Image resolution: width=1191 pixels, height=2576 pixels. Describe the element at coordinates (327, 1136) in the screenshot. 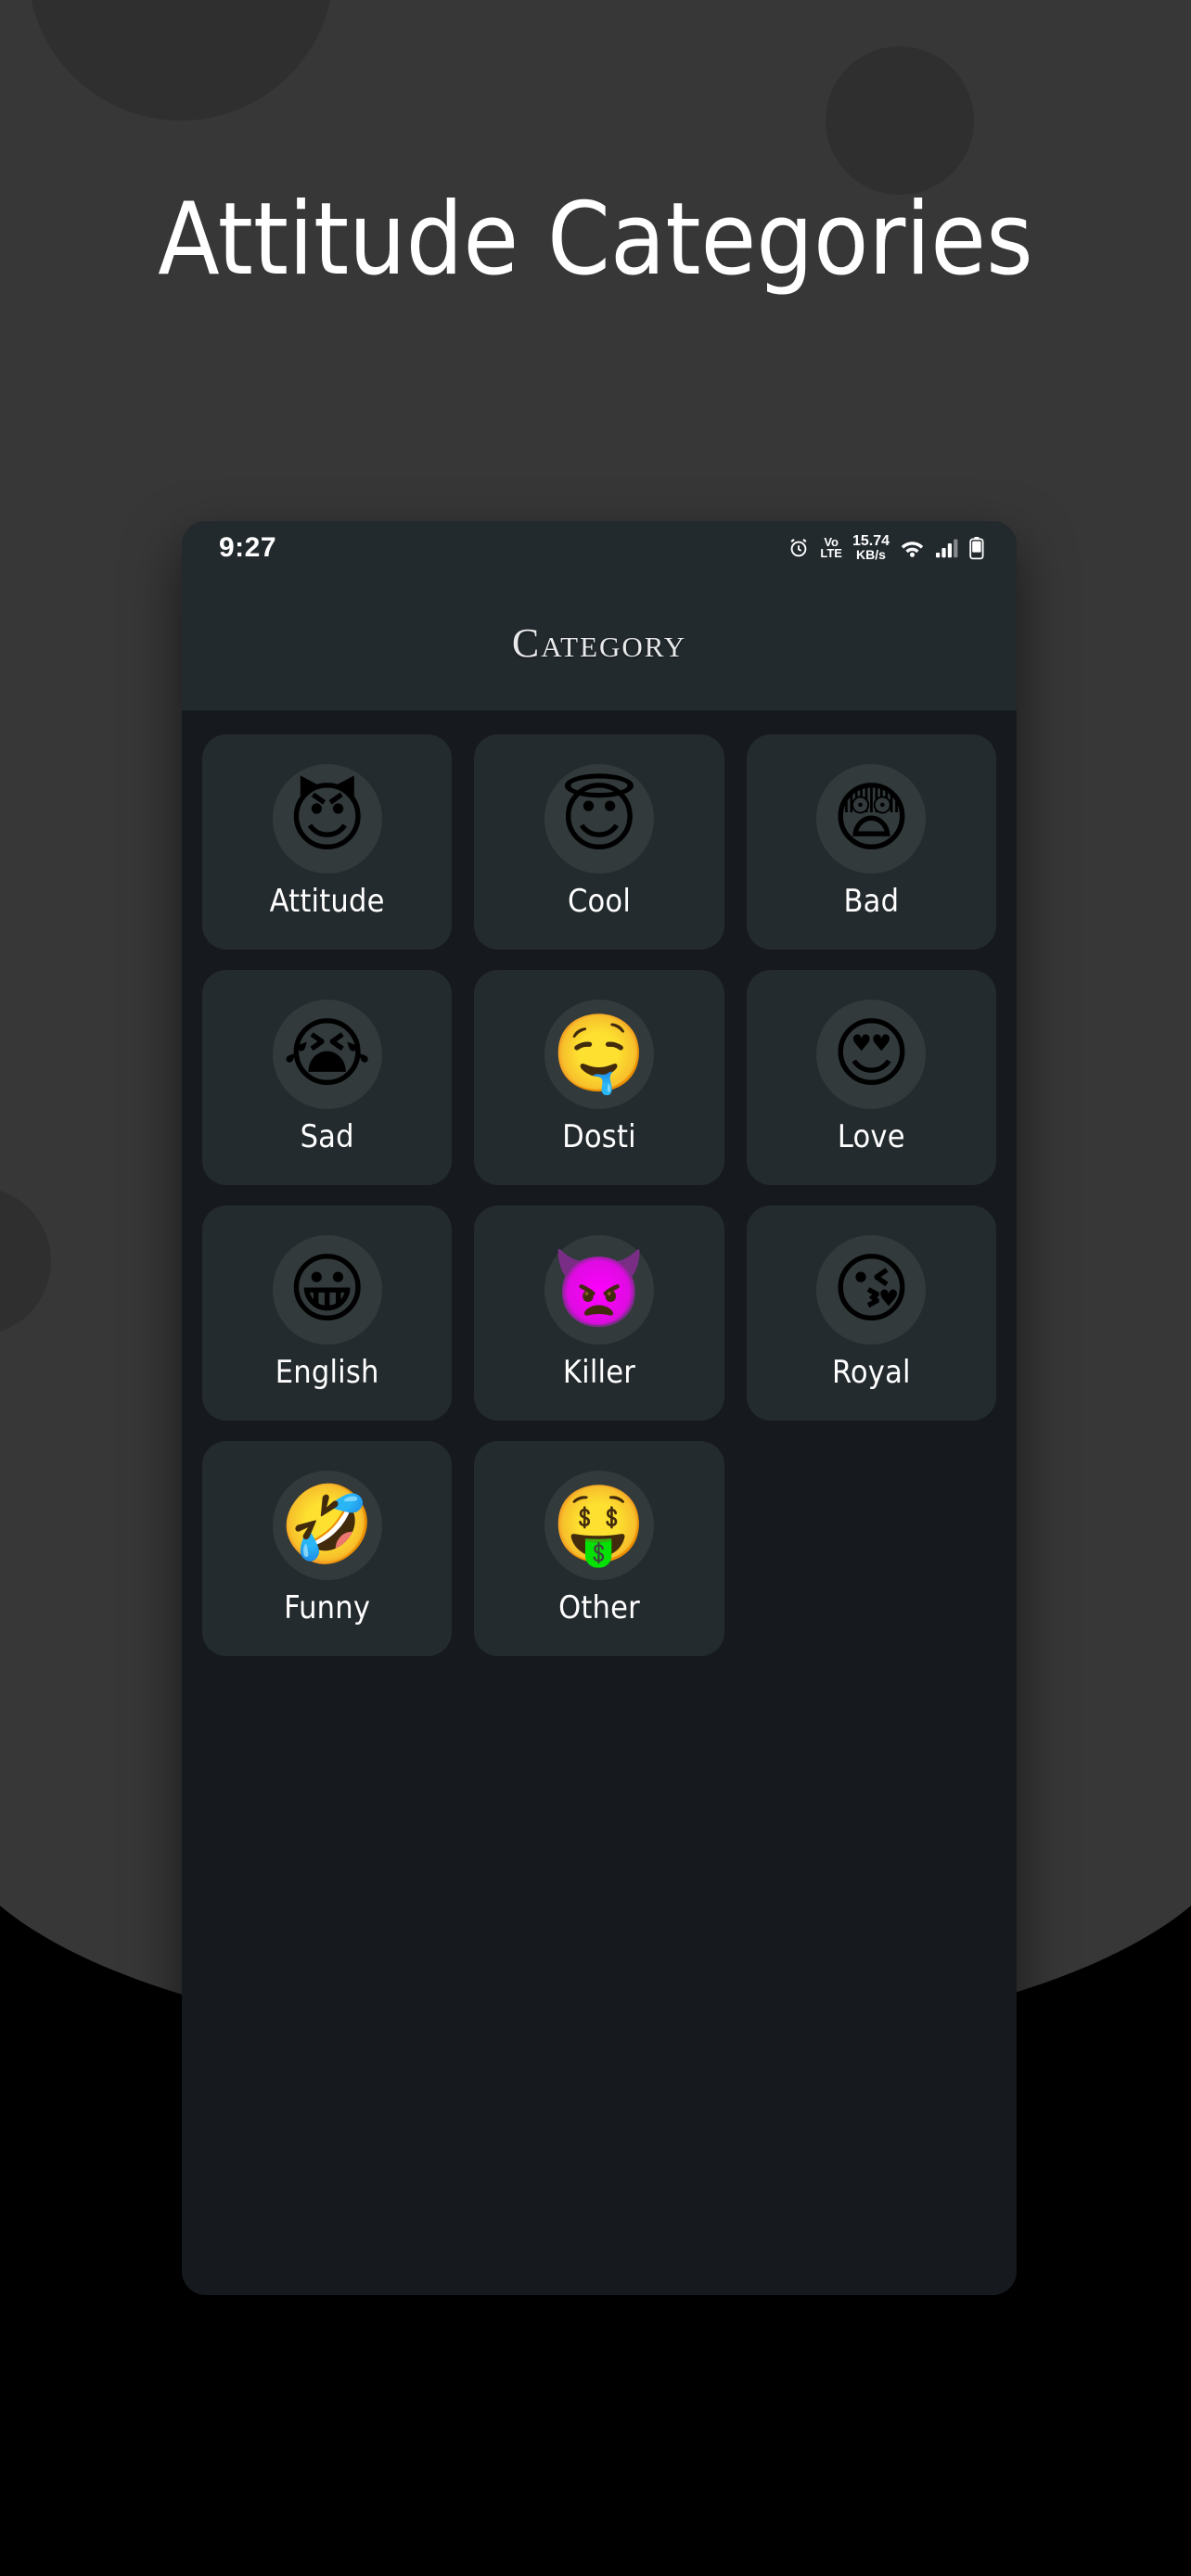

I see `category-label: Sad` at that location.